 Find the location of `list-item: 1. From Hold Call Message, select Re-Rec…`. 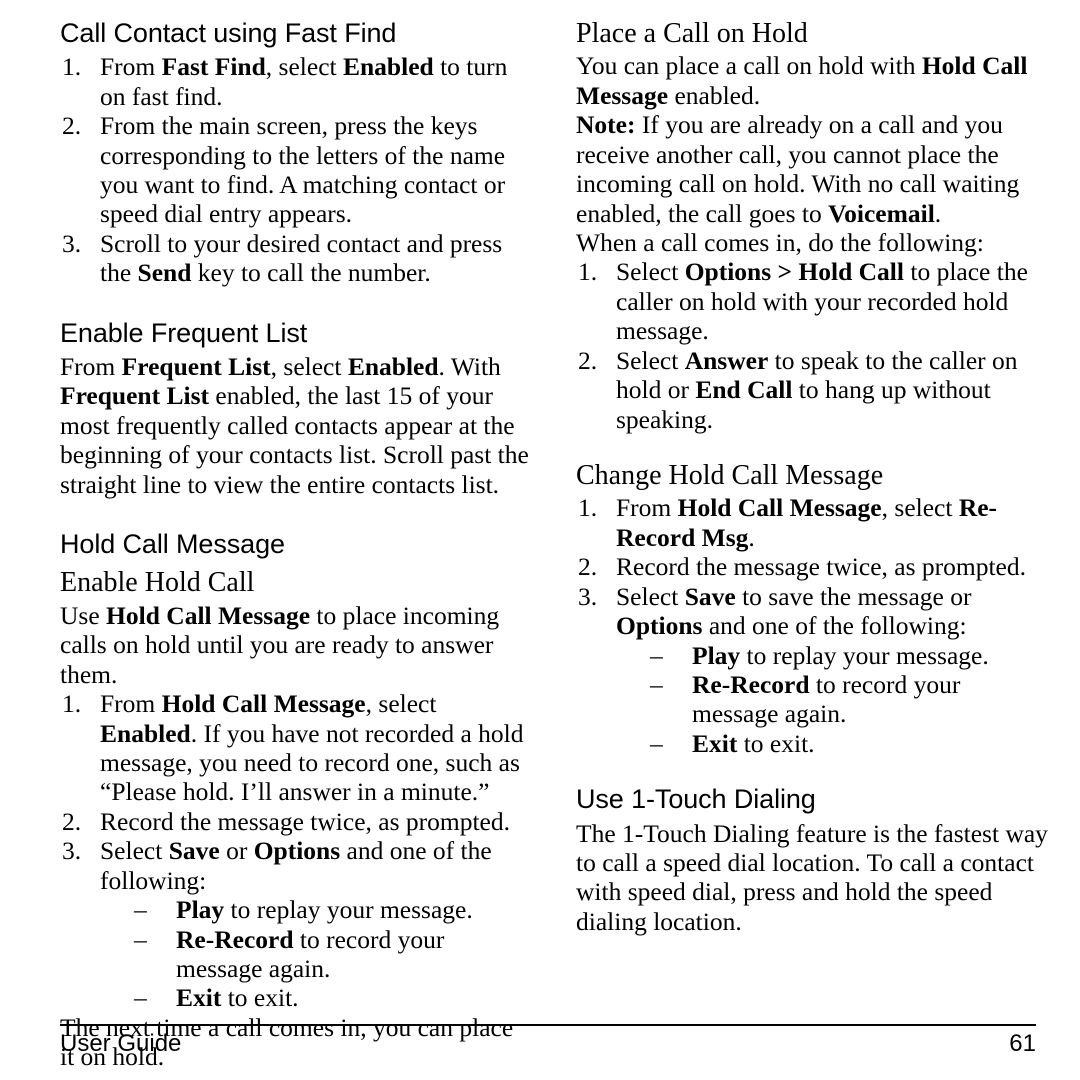

list-item: 1. From Hold Call Message, select Re-Rec… is located at coordinates (812, 522).